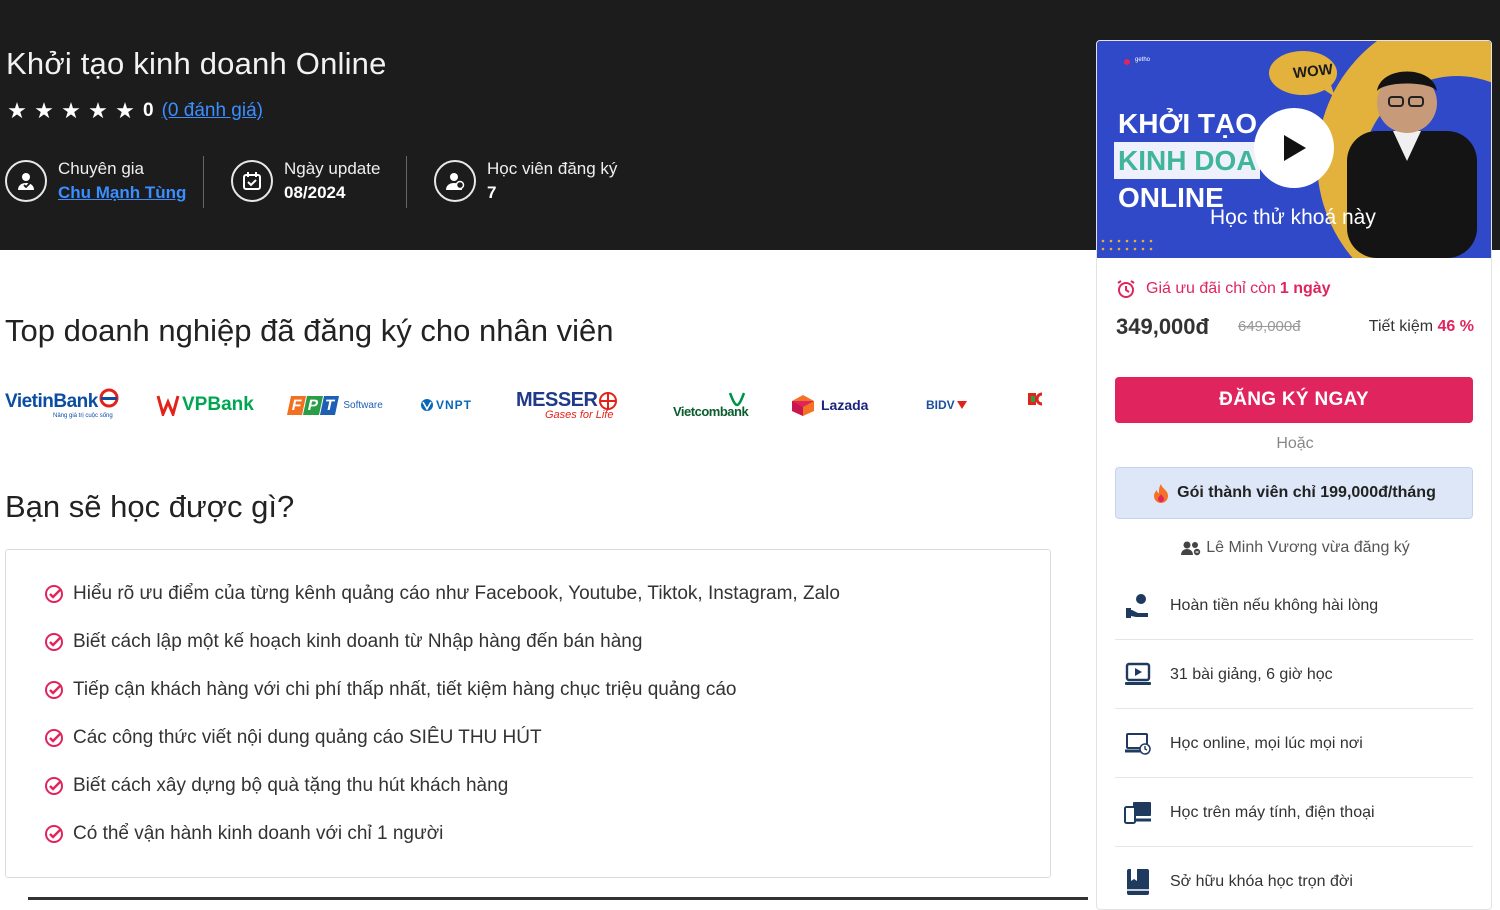  What do you see at coordinates (1269, 326) in the screenshot?
I see `original-price: 649,000đ` at bounding box center [1269, 326].